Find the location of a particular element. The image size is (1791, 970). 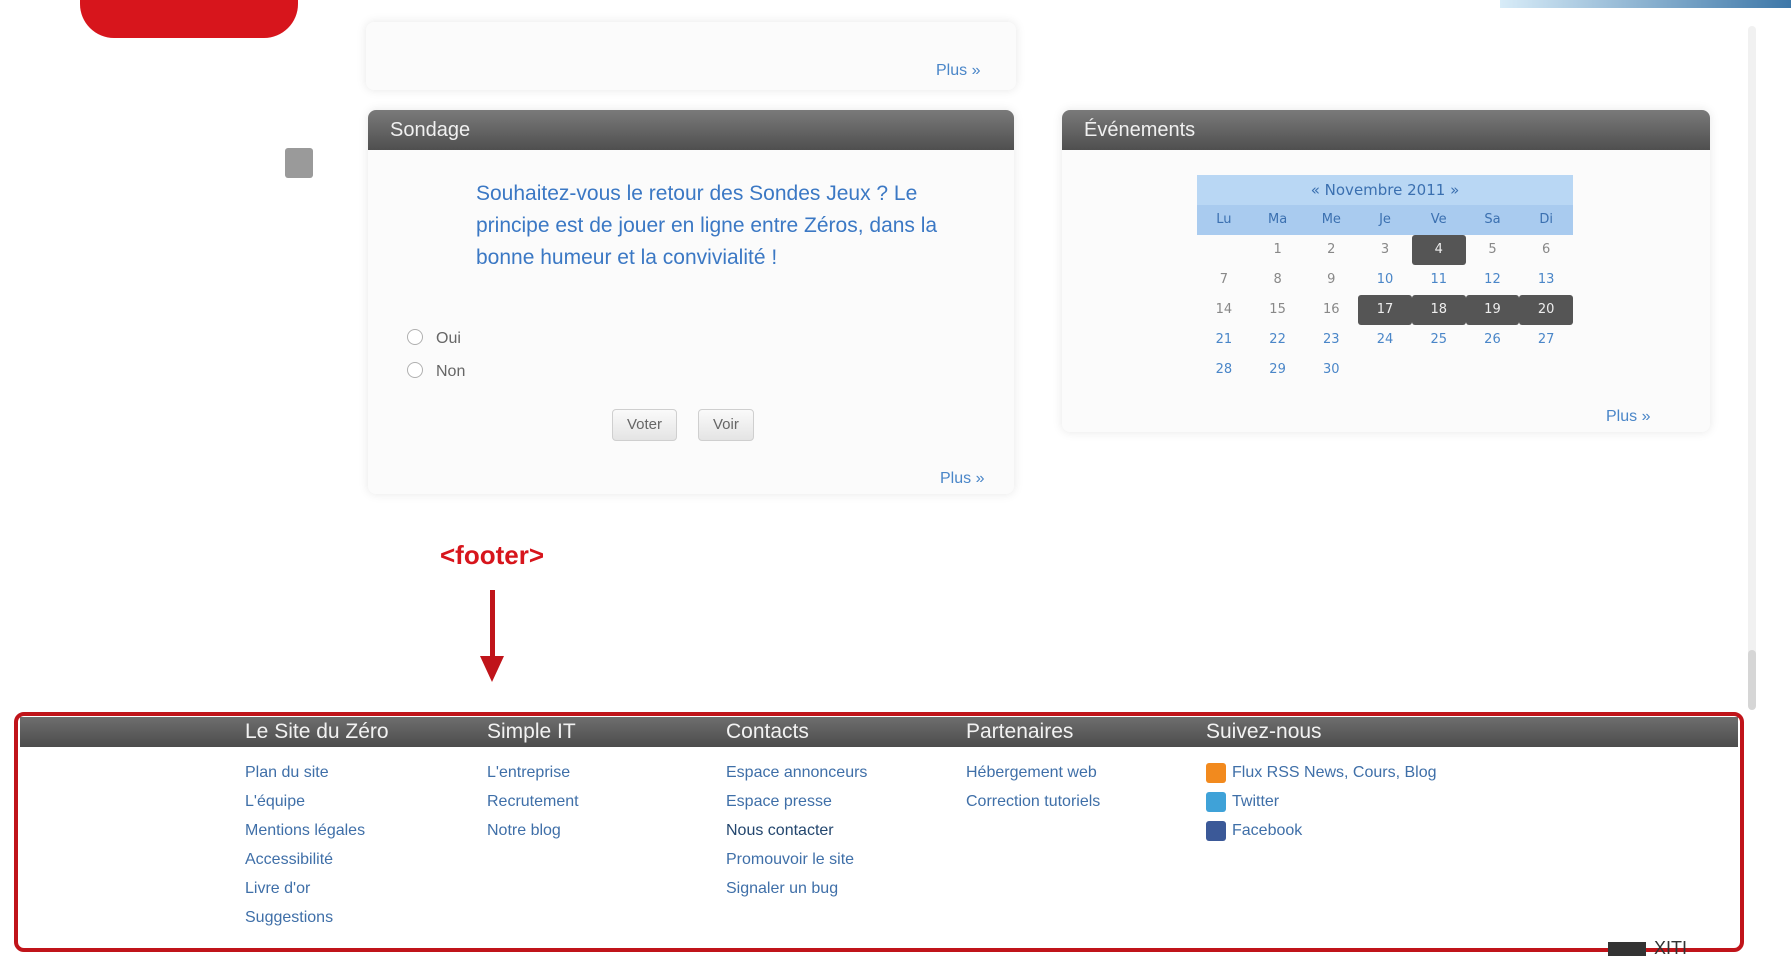

calendar-day: 22 is located at coordinates (1278, 340).